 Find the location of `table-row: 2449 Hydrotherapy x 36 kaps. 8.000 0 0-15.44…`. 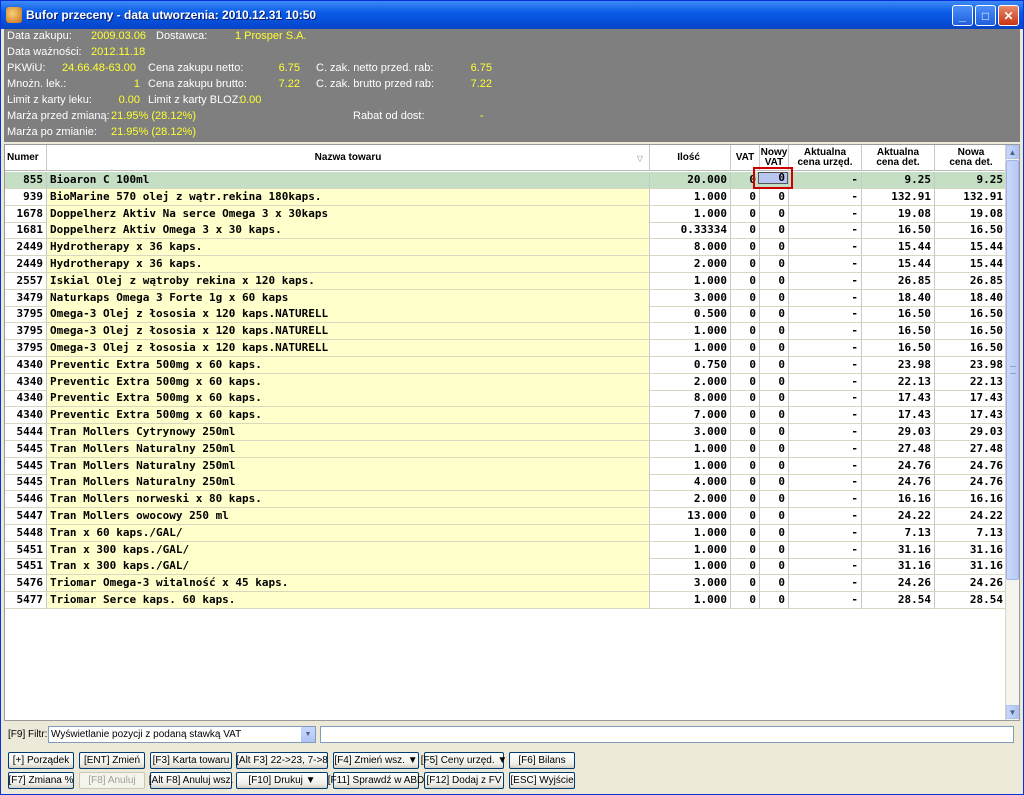

table-row: 2449 Hydrotherapy x 36 kaps. 8.000 0 0-15.44… is located at coordinates (506, 248).